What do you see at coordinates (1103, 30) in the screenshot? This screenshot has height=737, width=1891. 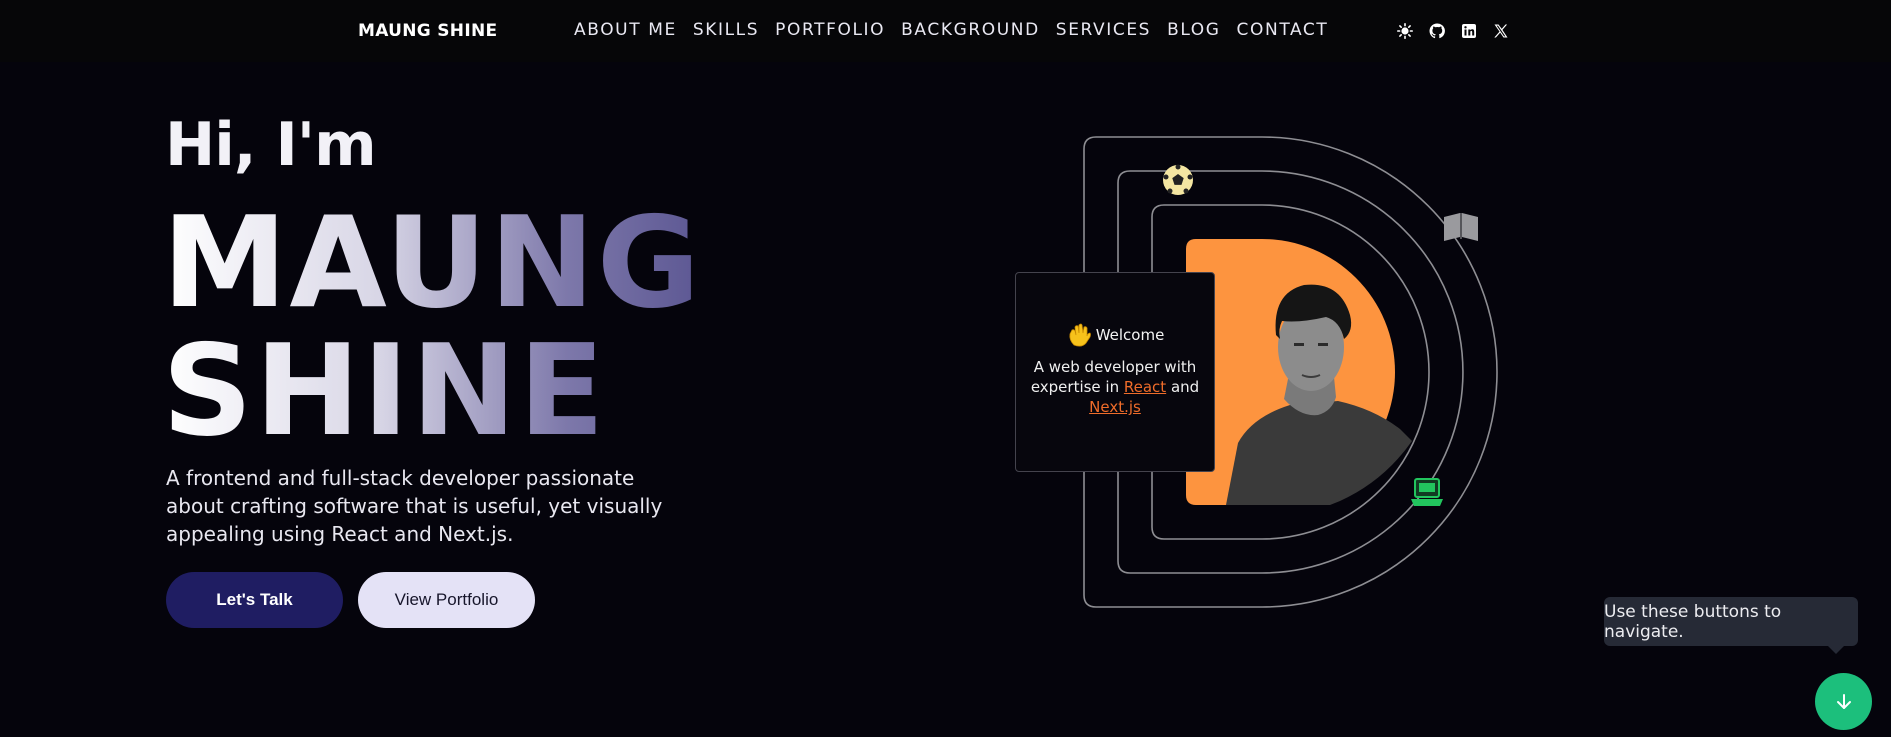 I see `nav-link-services: SERVICES` at bounding box center [1103, 30].